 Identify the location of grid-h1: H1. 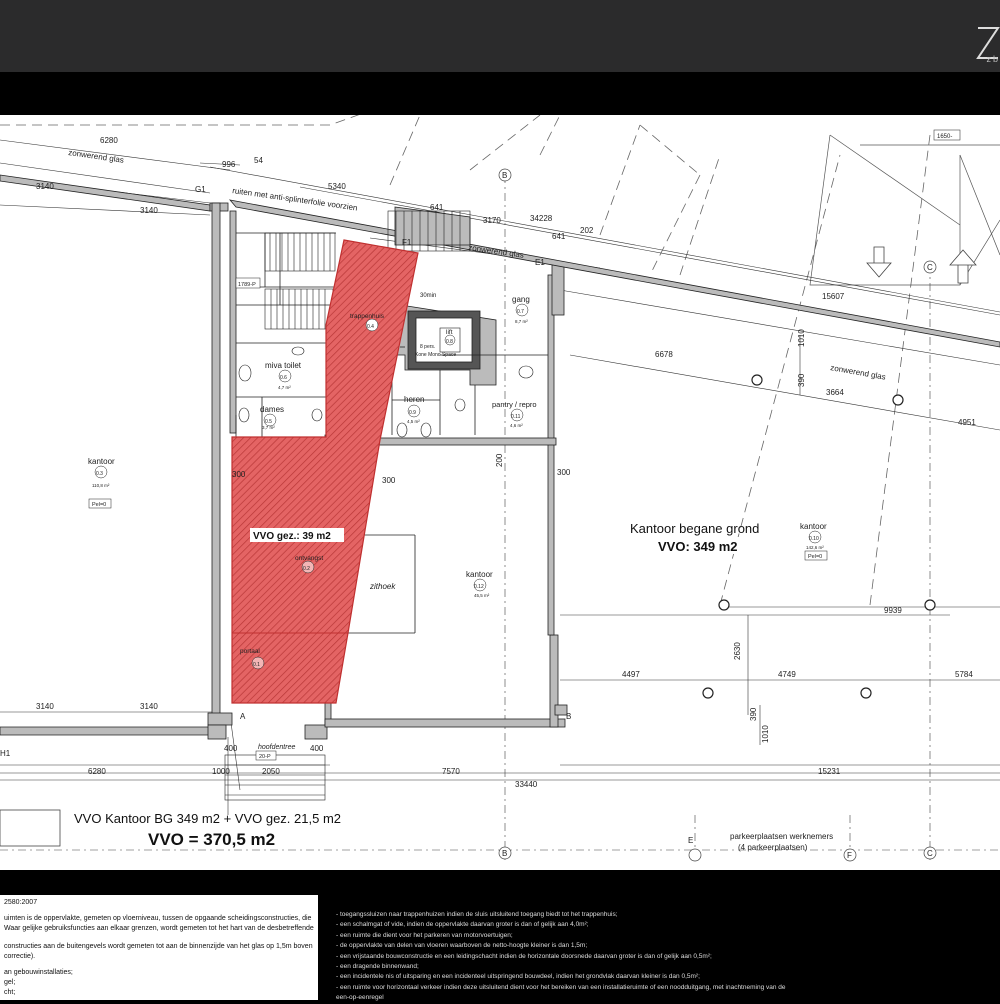
(5, 753).